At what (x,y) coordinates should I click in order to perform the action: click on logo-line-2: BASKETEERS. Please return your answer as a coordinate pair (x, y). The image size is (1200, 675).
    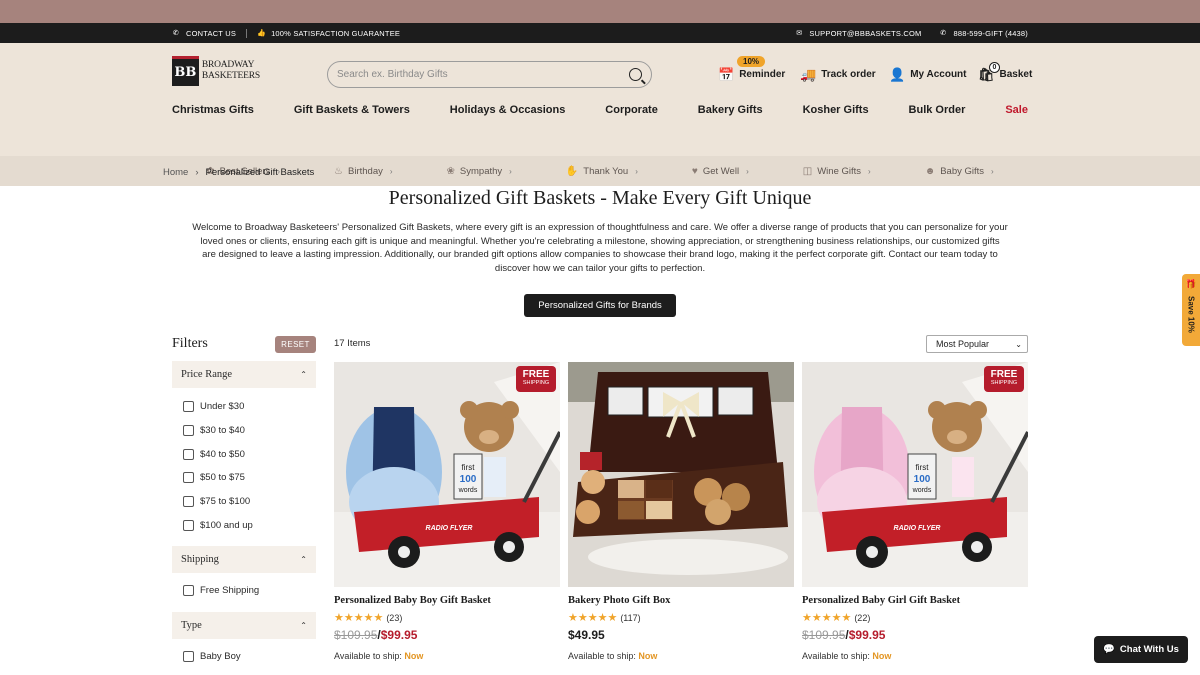
    Looking at the image, I should click on (230, 76).